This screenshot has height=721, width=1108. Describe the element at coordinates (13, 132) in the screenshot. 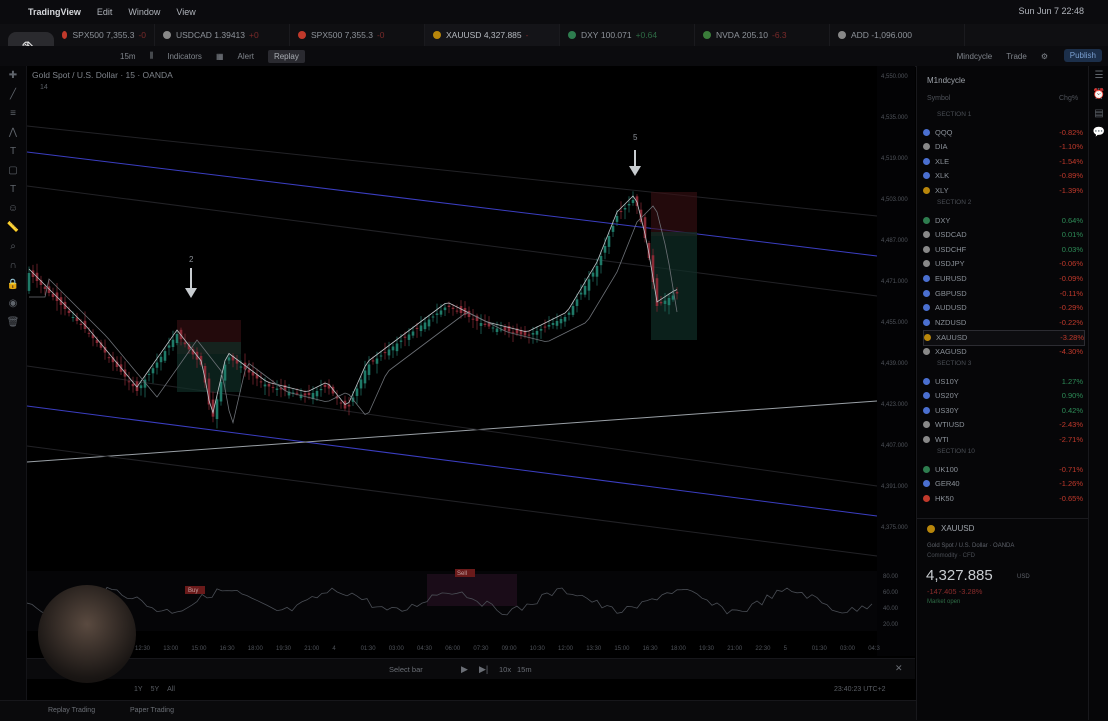

I see `pattern-icon: ⋀` at that location.